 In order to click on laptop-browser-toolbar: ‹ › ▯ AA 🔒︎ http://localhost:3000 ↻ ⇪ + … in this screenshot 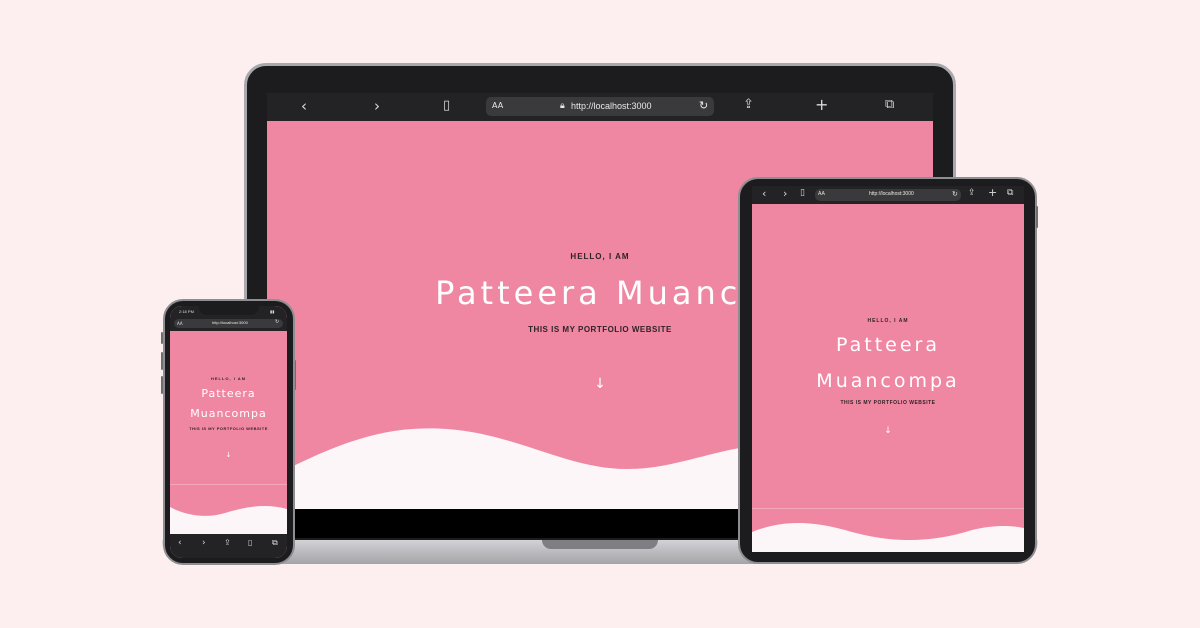, I will do `click(600, 107)`.